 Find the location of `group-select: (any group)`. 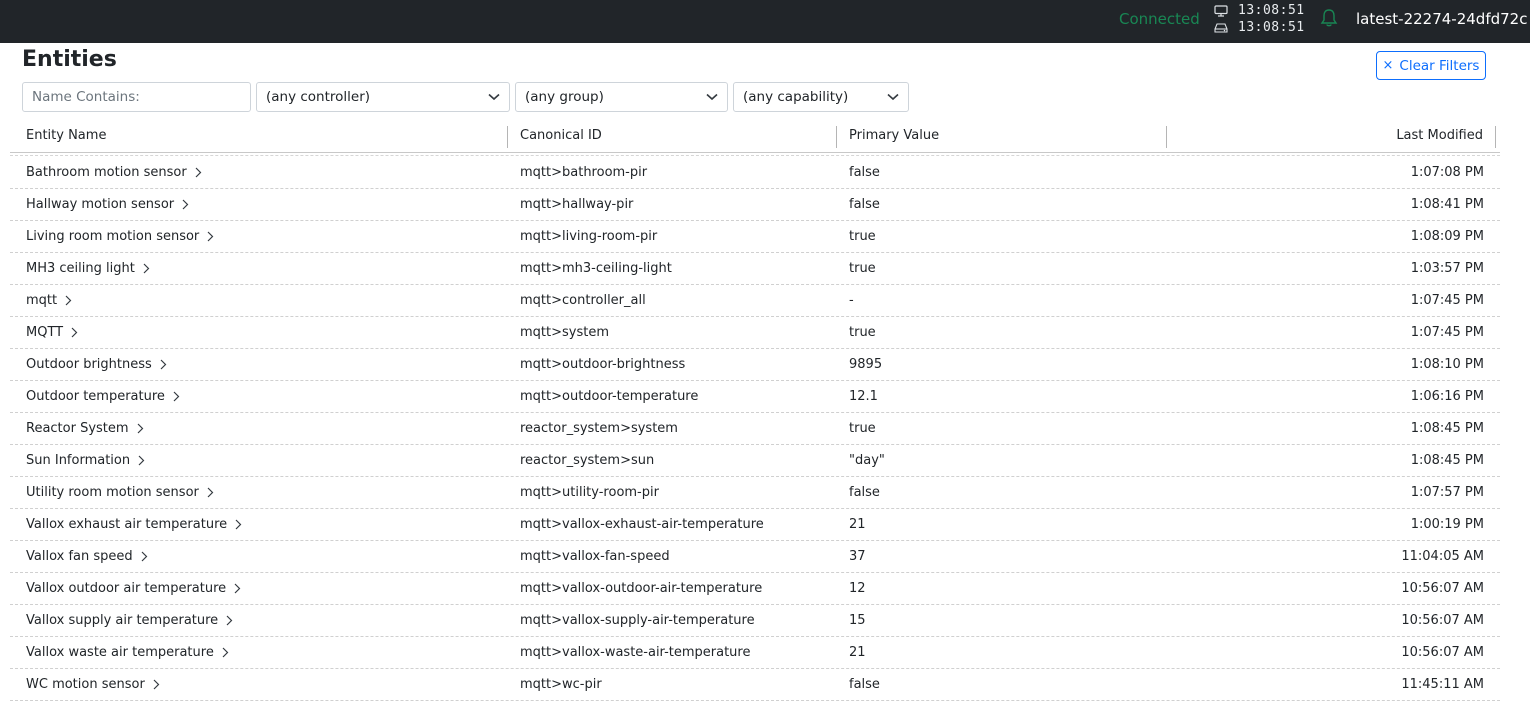

group-select: (any group) is located at coordinates (621, 97).